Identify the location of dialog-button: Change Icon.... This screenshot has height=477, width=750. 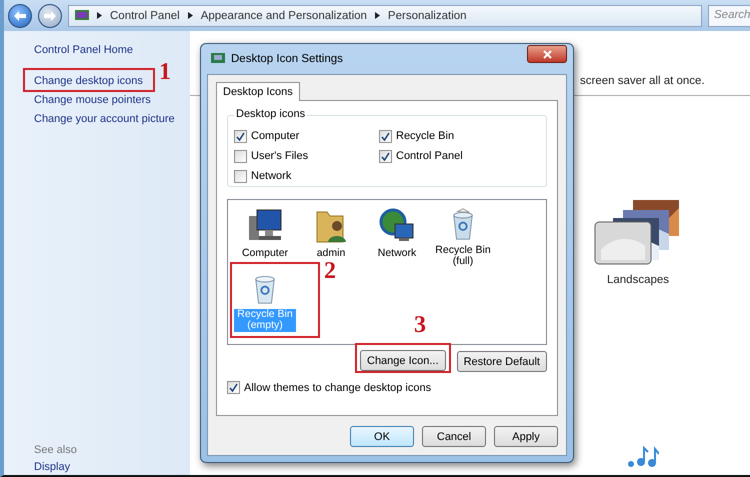
(403, 360).